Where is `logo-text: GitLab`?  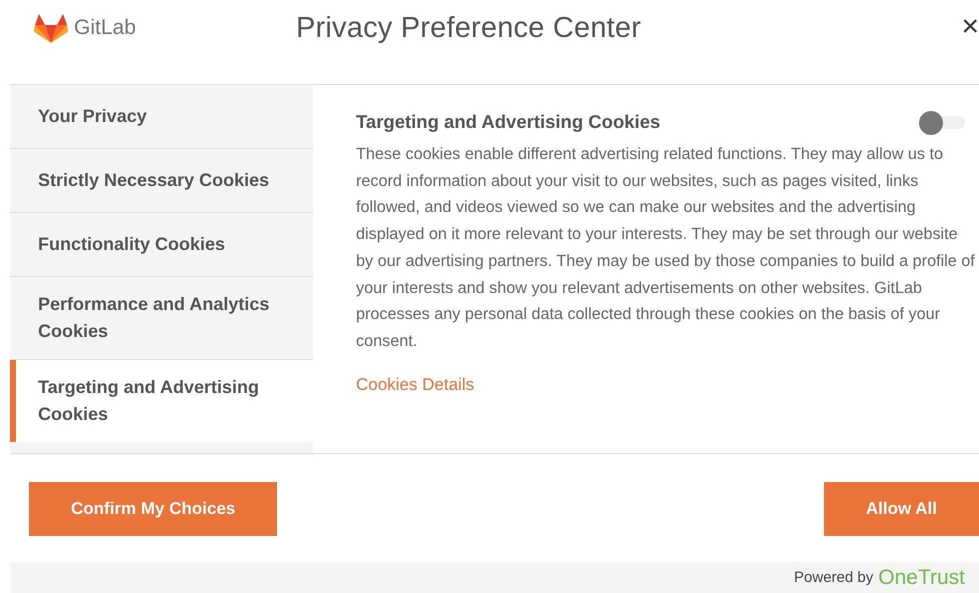
logo-text: GitLab is located at coordinates (105, 28).